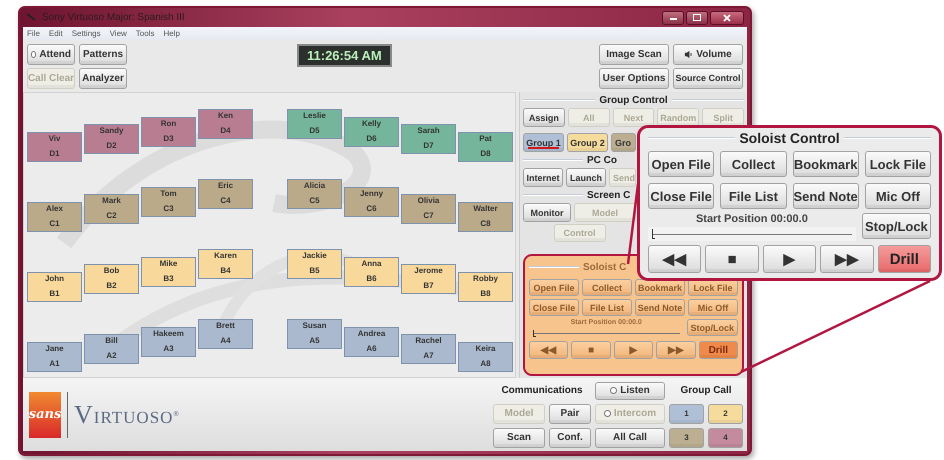 The image size is (944, 460). Describe the element at coordinates (428, 279) in the screenshot. I see `student-seat: Jerome B7` at that location.